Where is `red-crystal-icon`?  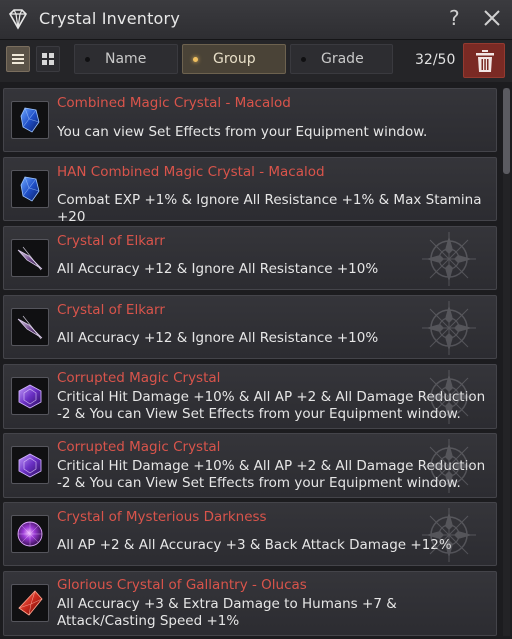 red-crystal-icon is located at coordinates (30, 603).